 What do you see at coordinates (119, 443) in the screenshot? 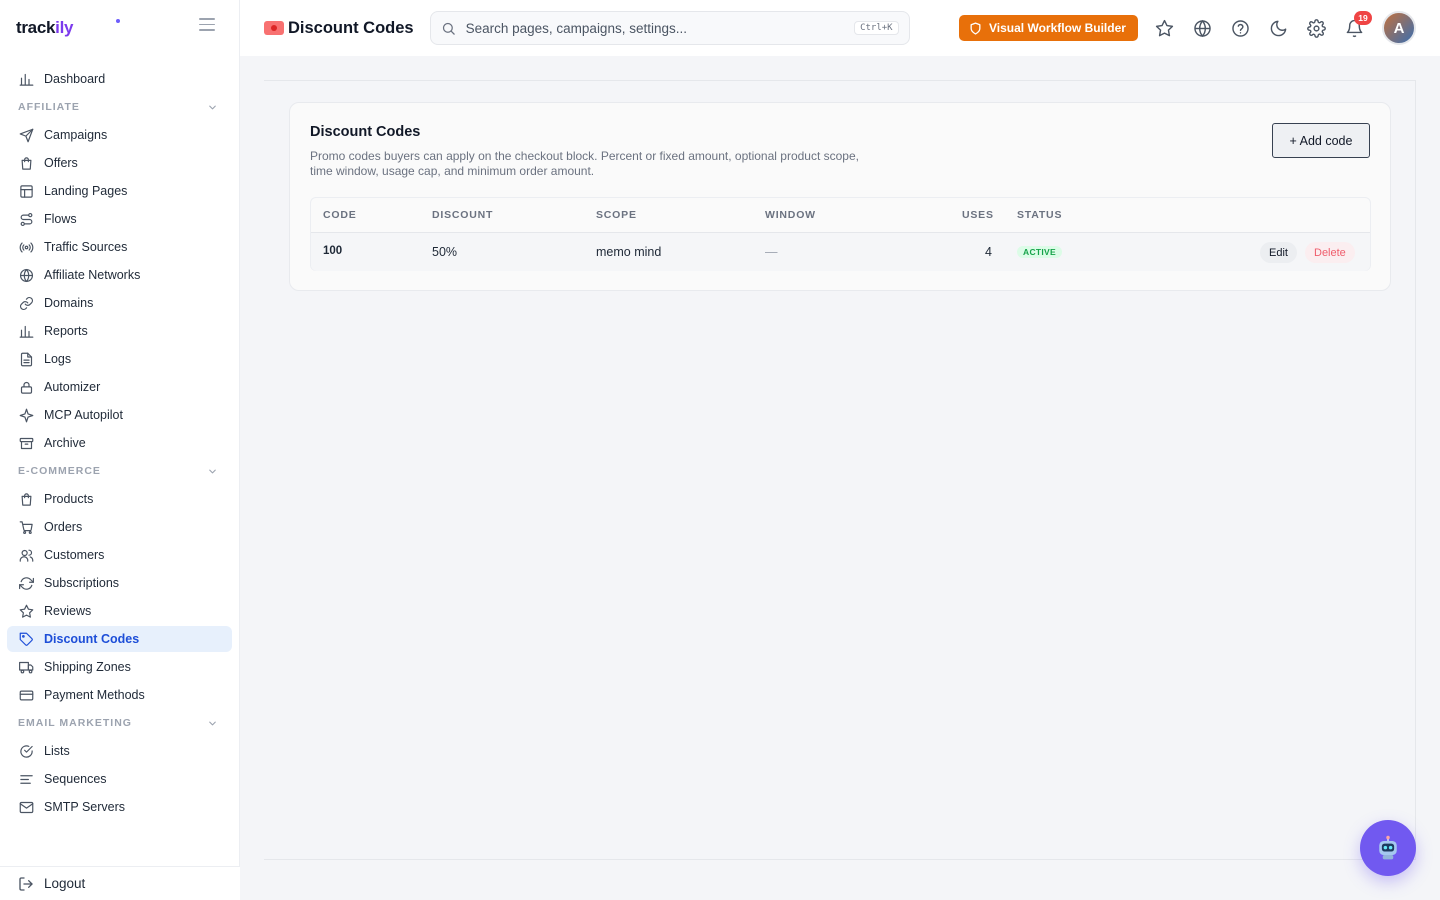
I see `sidebar-item-archive: Archive` at bounding box center [119, 443].